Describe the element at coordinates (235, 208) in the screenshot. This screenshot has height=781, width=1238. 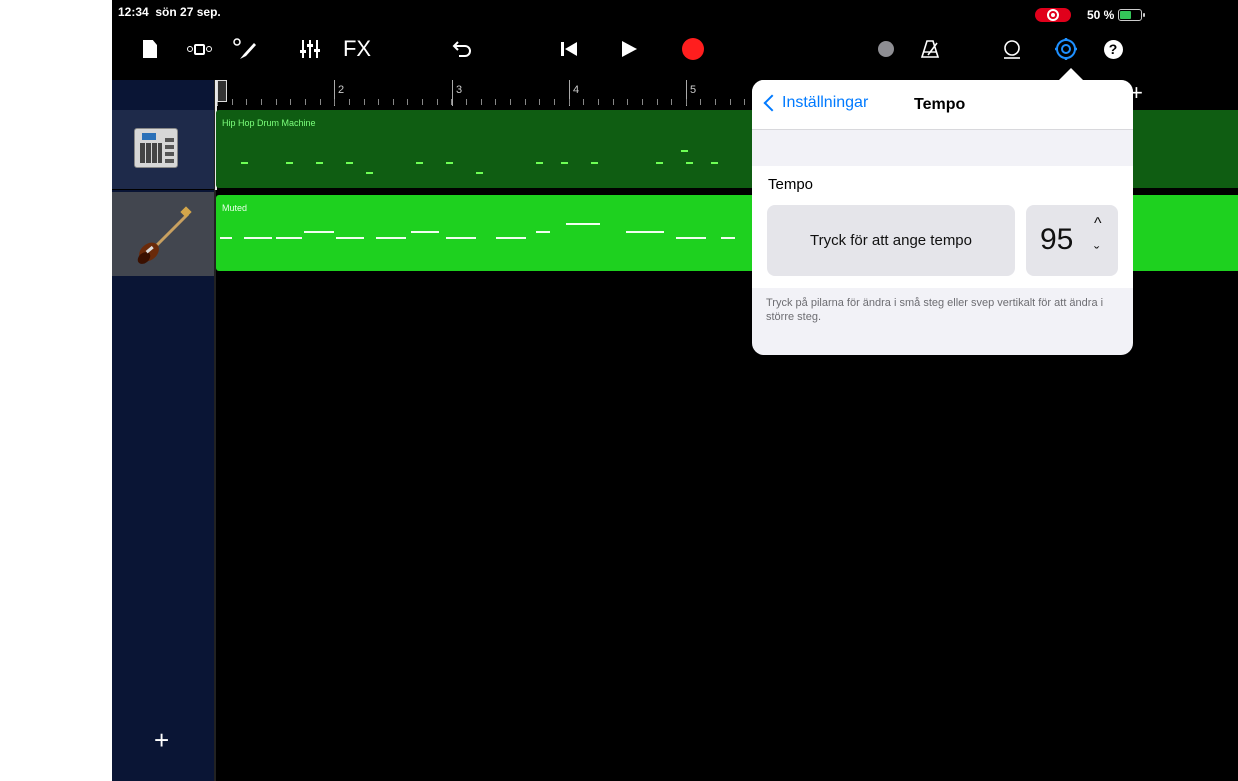
I see `region-title: Muted` at that location.